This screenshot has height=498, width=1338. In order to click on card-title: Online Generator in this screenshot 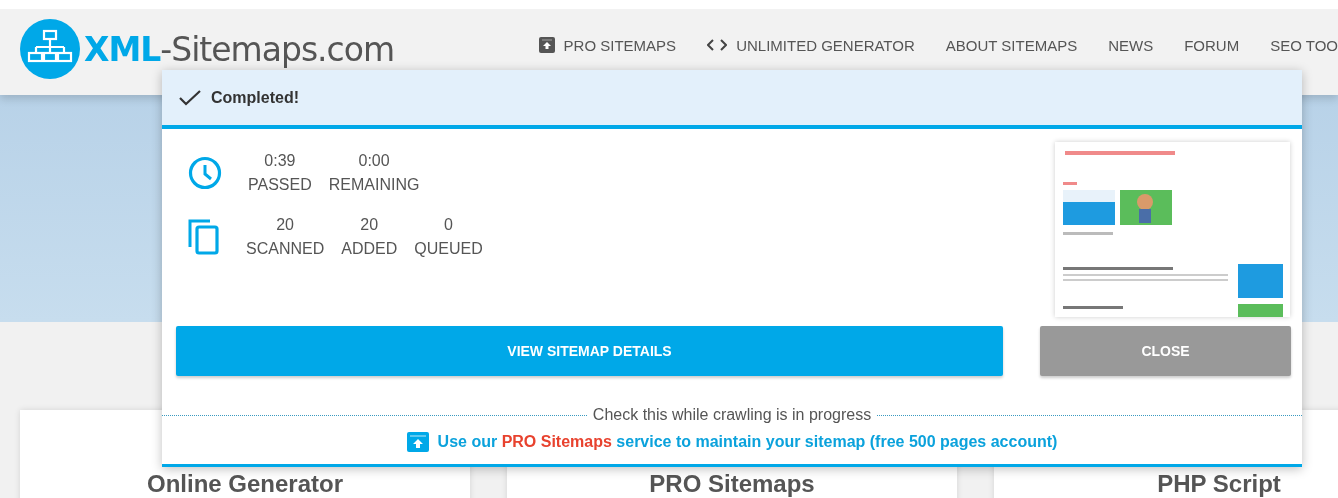, I will do `click(244, 483)`.